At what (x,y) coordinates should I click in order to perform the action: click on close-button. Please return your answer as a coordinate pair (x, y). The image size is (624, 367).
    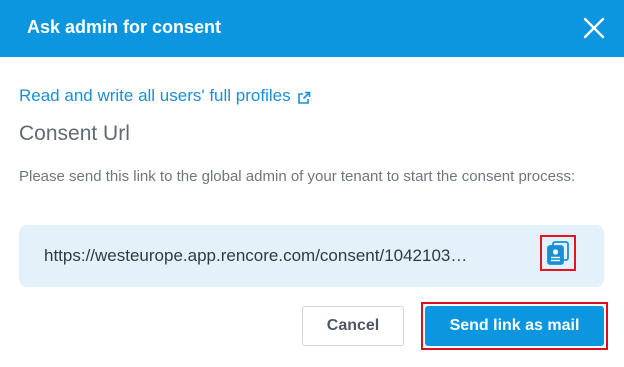
    Looking at the image, I should click on (594, 28).